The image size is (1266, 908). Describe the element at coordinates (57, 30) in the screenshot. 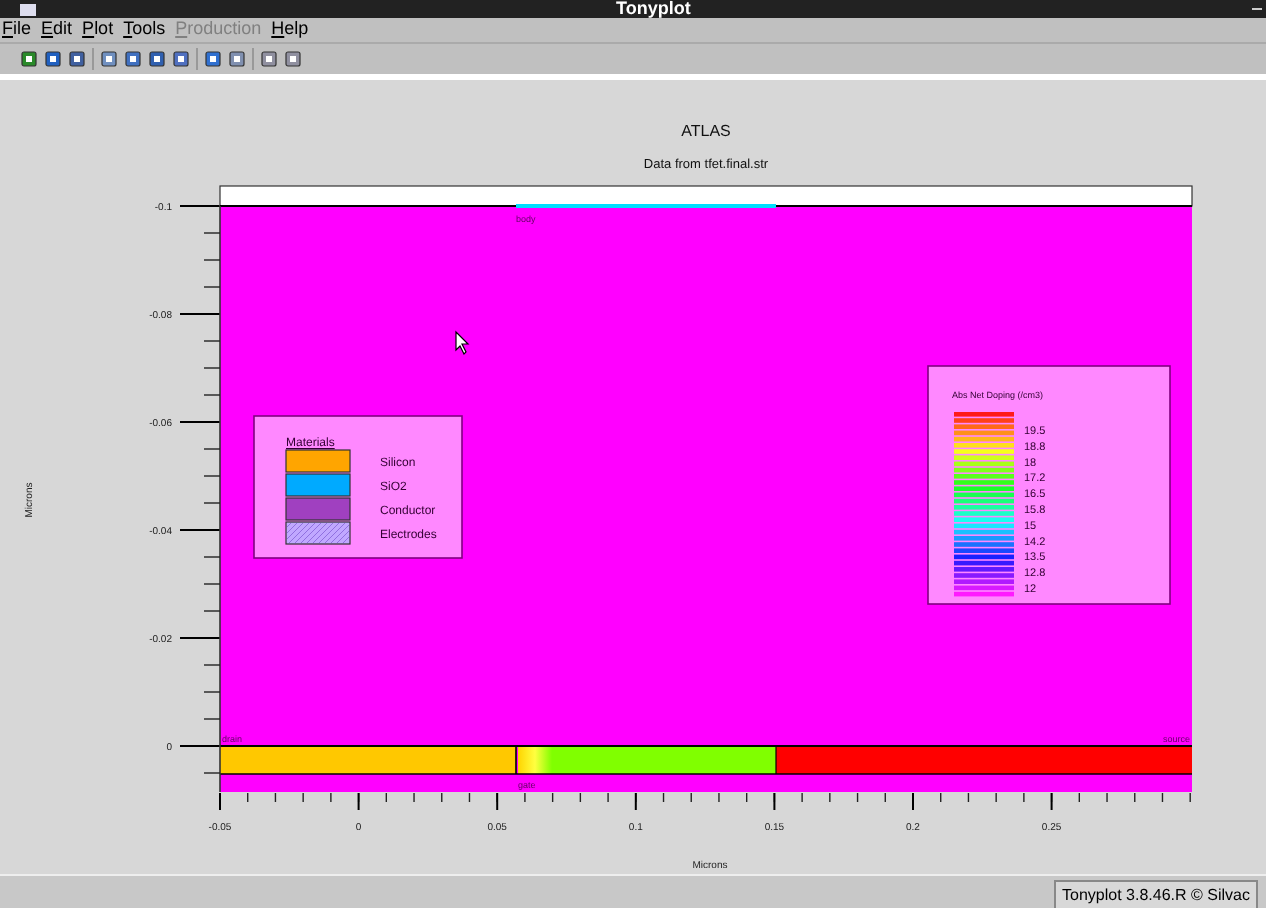

I see `menu-item: Edit` at that location.